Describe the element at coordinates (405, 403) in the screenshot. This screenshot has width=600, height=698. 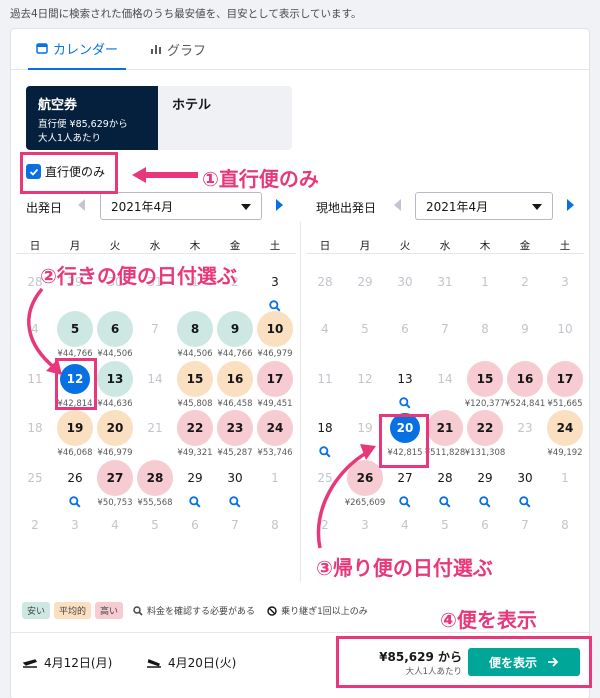
I see `search-icon` at that location.